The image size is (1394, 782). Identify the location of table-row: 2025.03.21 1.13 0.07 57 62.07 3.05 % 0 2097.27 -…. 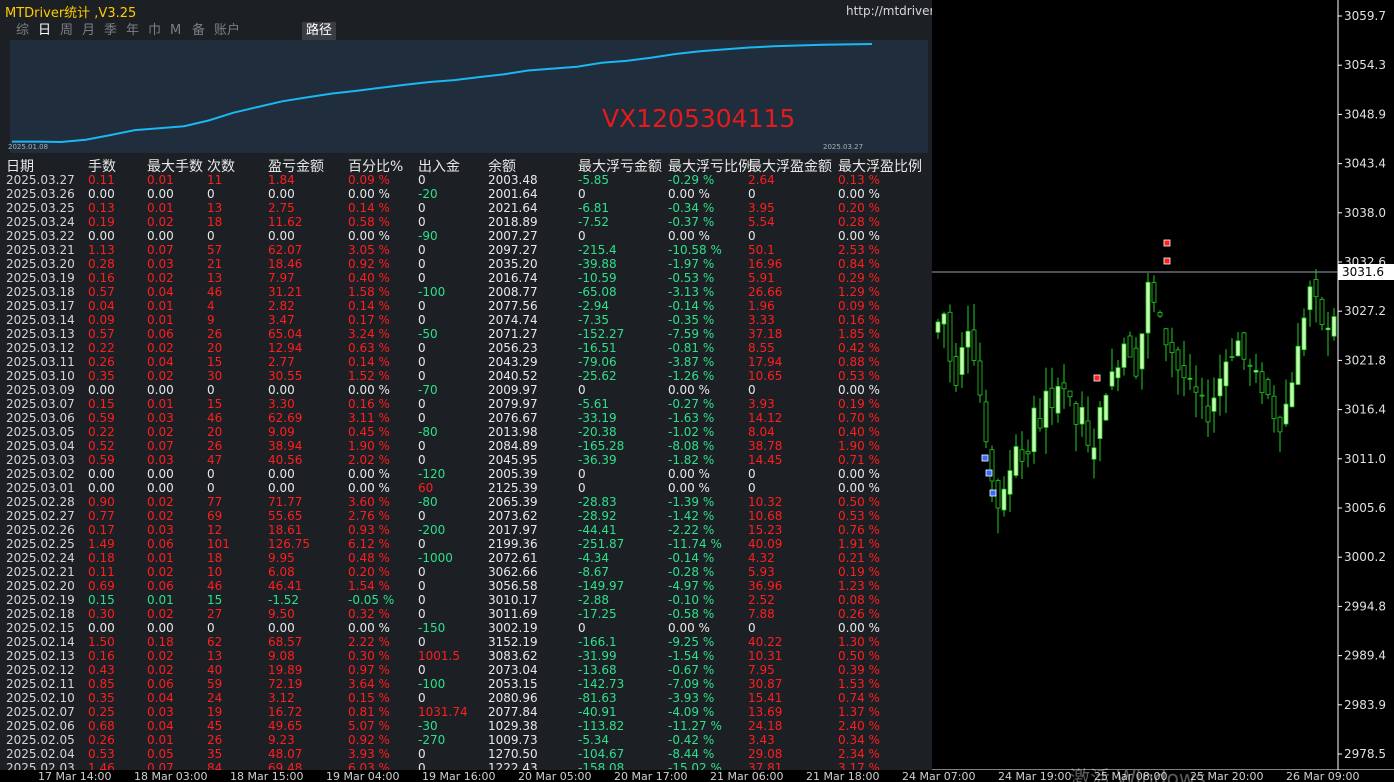
(466, 250).